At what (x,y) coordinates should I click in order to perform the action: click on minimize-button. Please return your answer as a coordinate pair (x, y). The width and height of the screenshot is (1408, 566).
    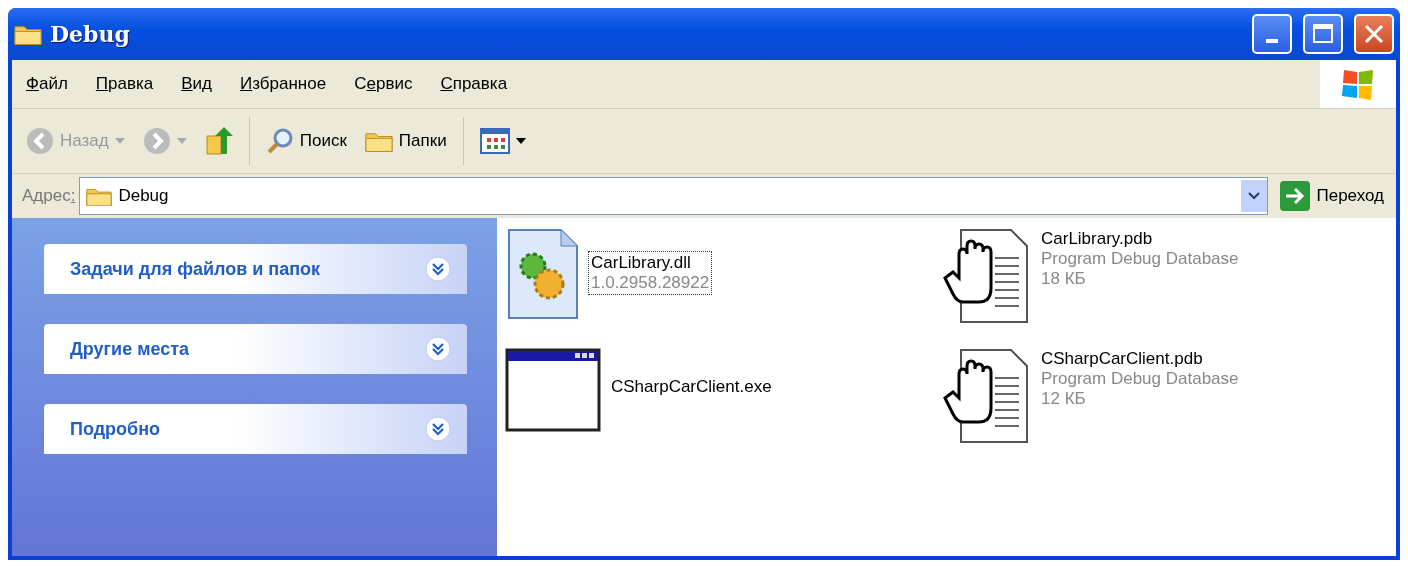
    Looking at the image, I should click on (1272, 34).